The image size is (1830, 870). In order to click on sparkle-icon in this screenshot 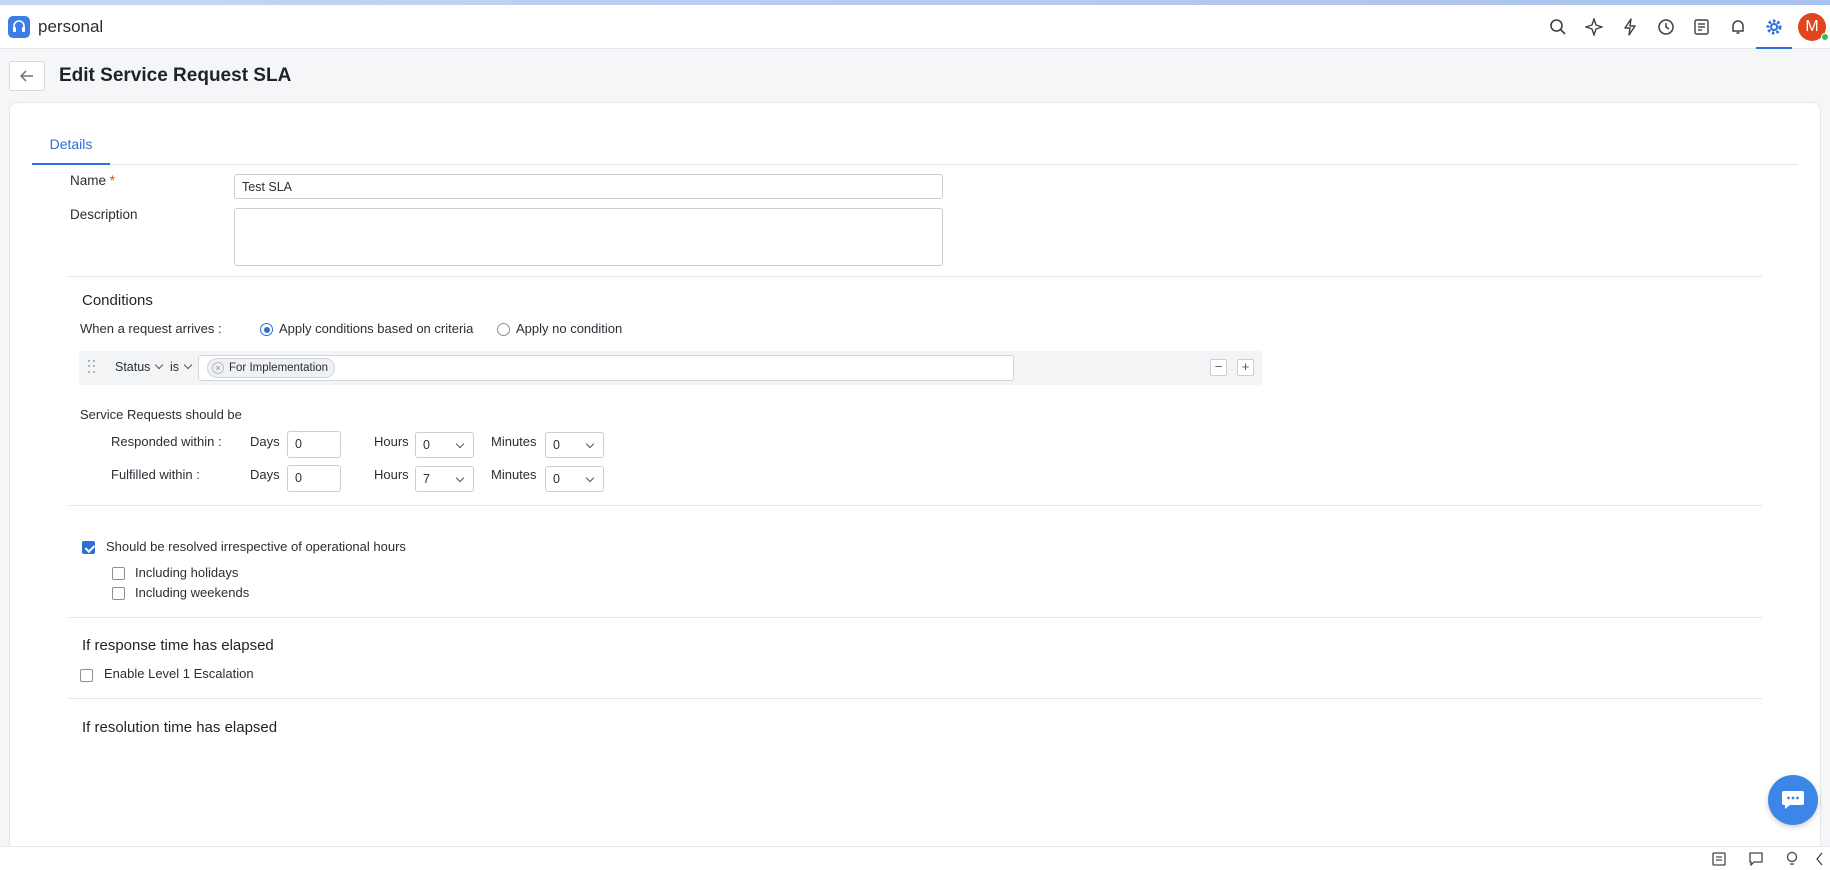, I will do `click(1594, 27)`.